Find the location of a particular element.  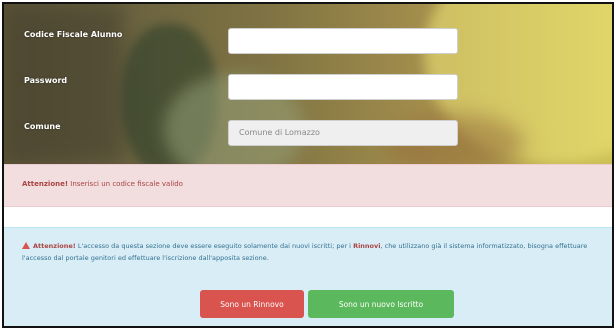

rinnovo-button: Sono un Rinnovo is located at coordinates (252, 304).